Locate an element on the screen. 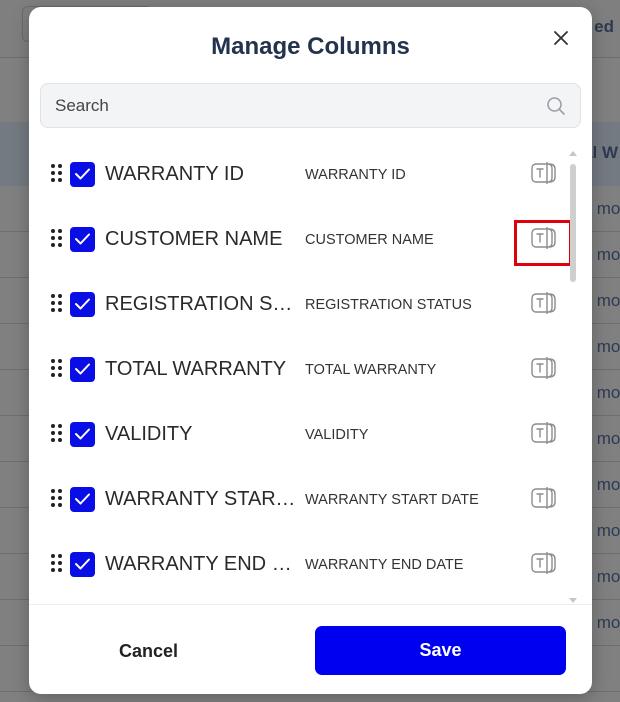 This screenshot has height=702, width=620. column-row: WARRANTY ID WARRANTY ID is located at coordinates (299, 177).